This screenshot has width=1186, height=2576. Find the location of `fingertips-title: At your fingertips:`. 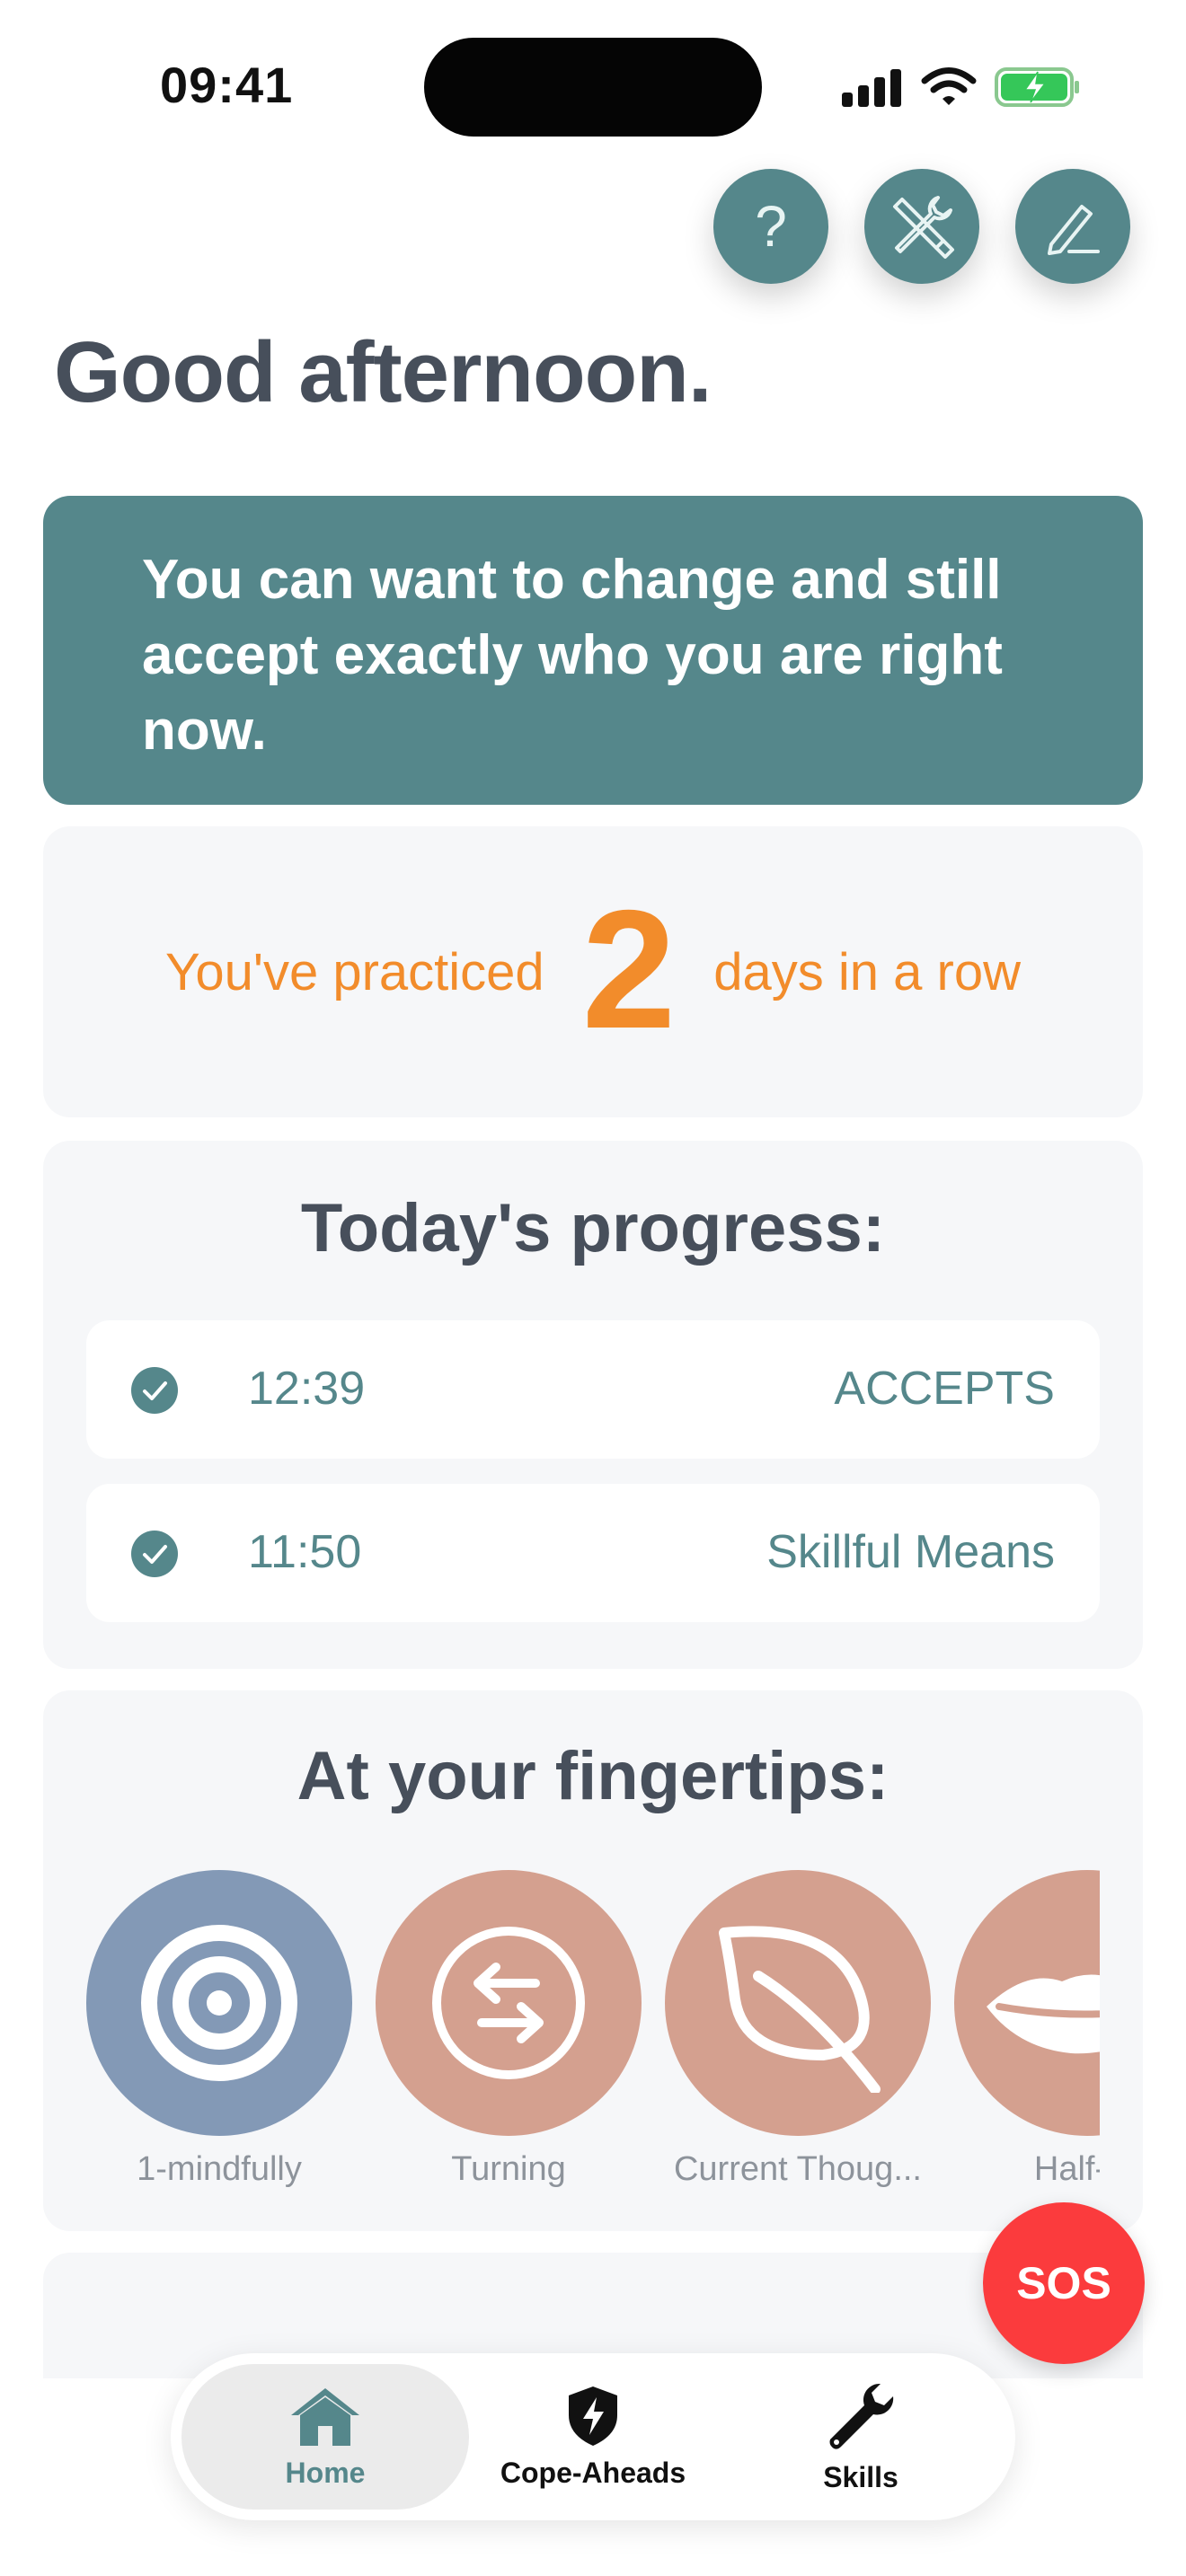

fingertips-title: At your fingertips: is located at coordinates (593, 1776).